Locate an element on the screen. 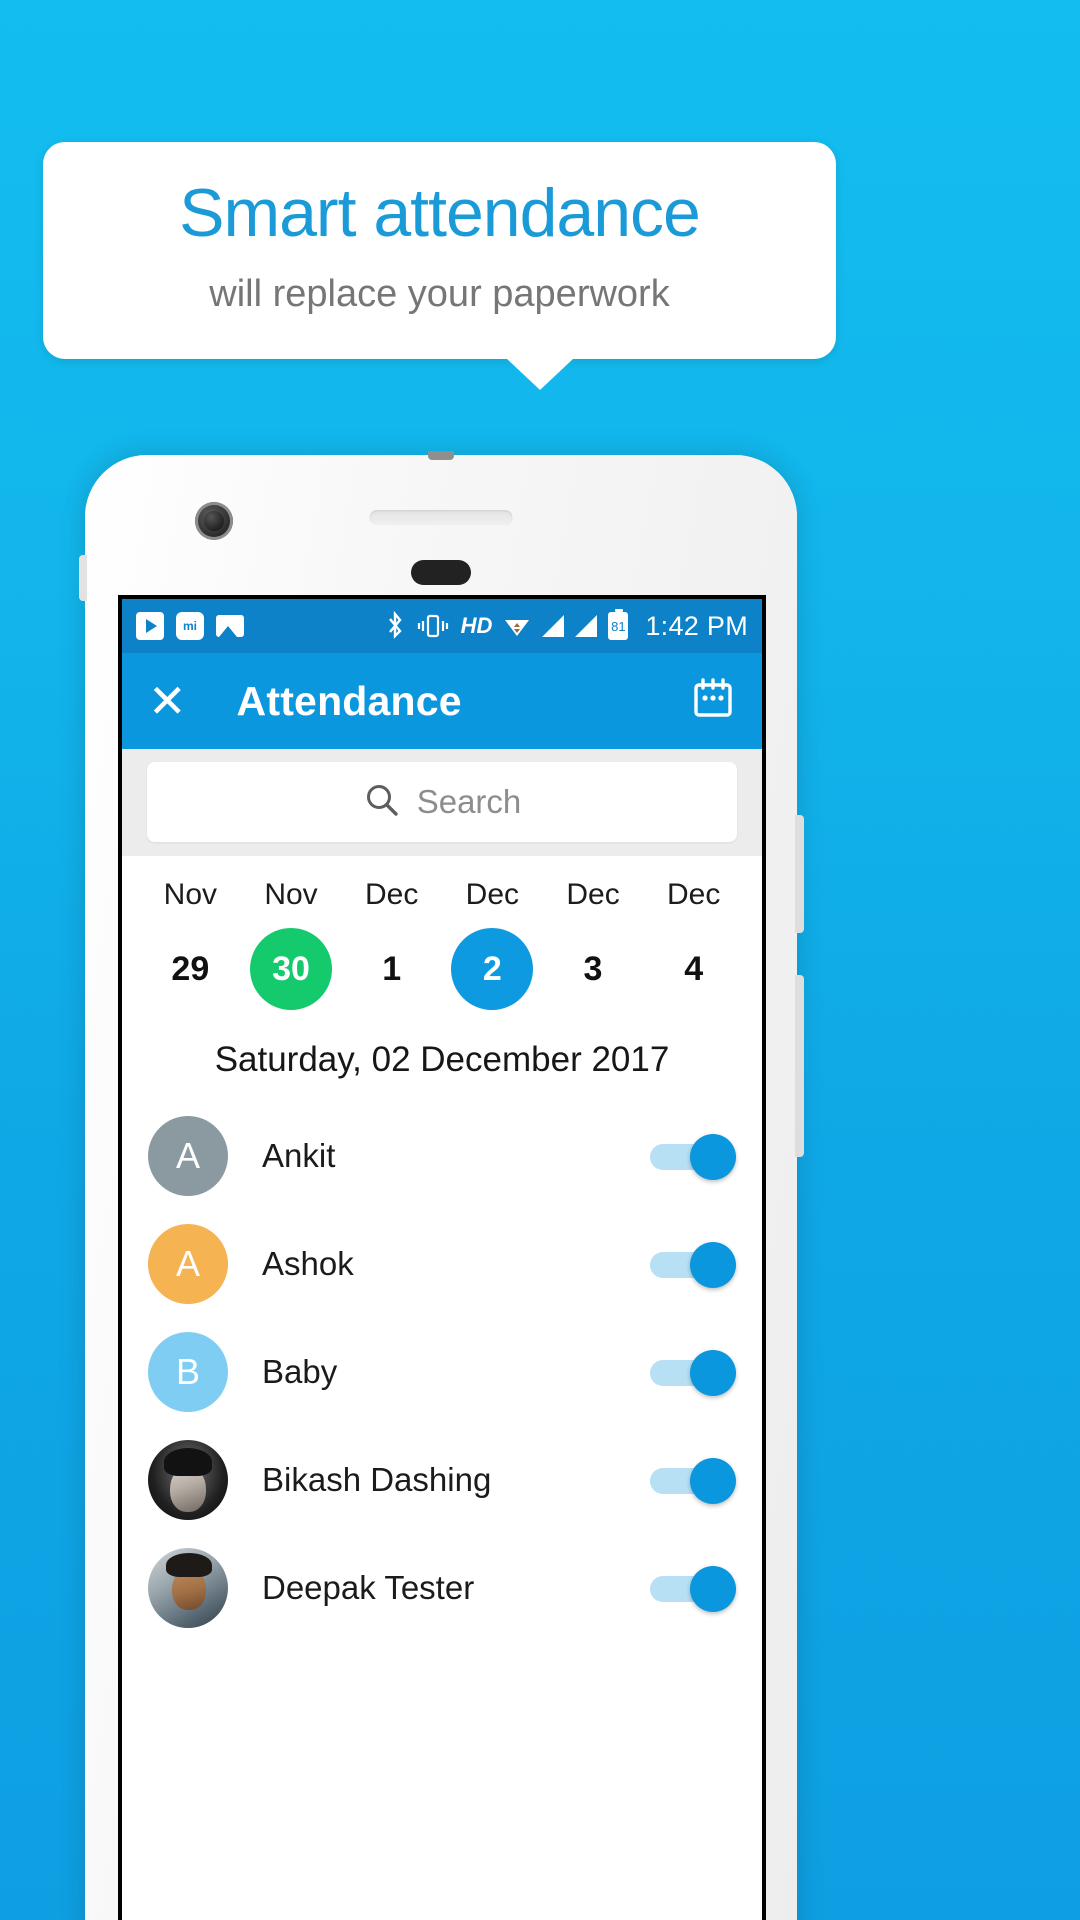  date-cell: Dec 4 is located at coordinates (693, 944).